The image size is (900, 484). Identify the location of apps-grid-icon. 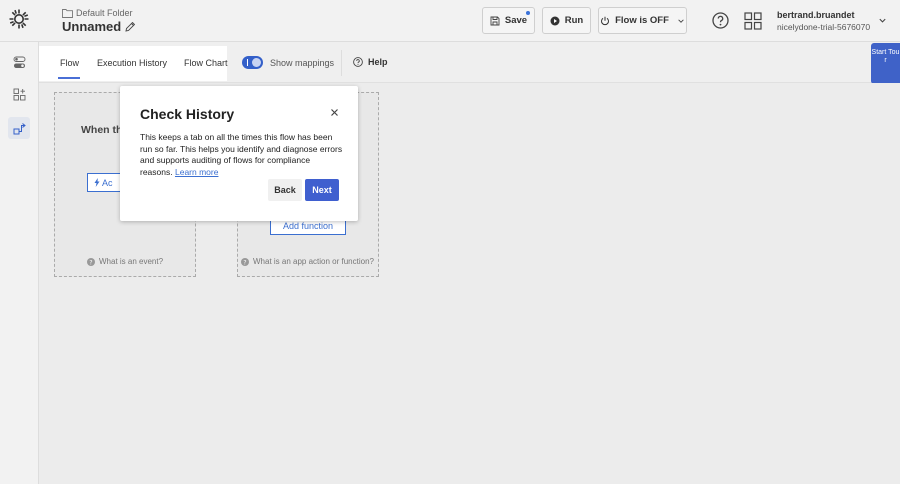
(753, 21).